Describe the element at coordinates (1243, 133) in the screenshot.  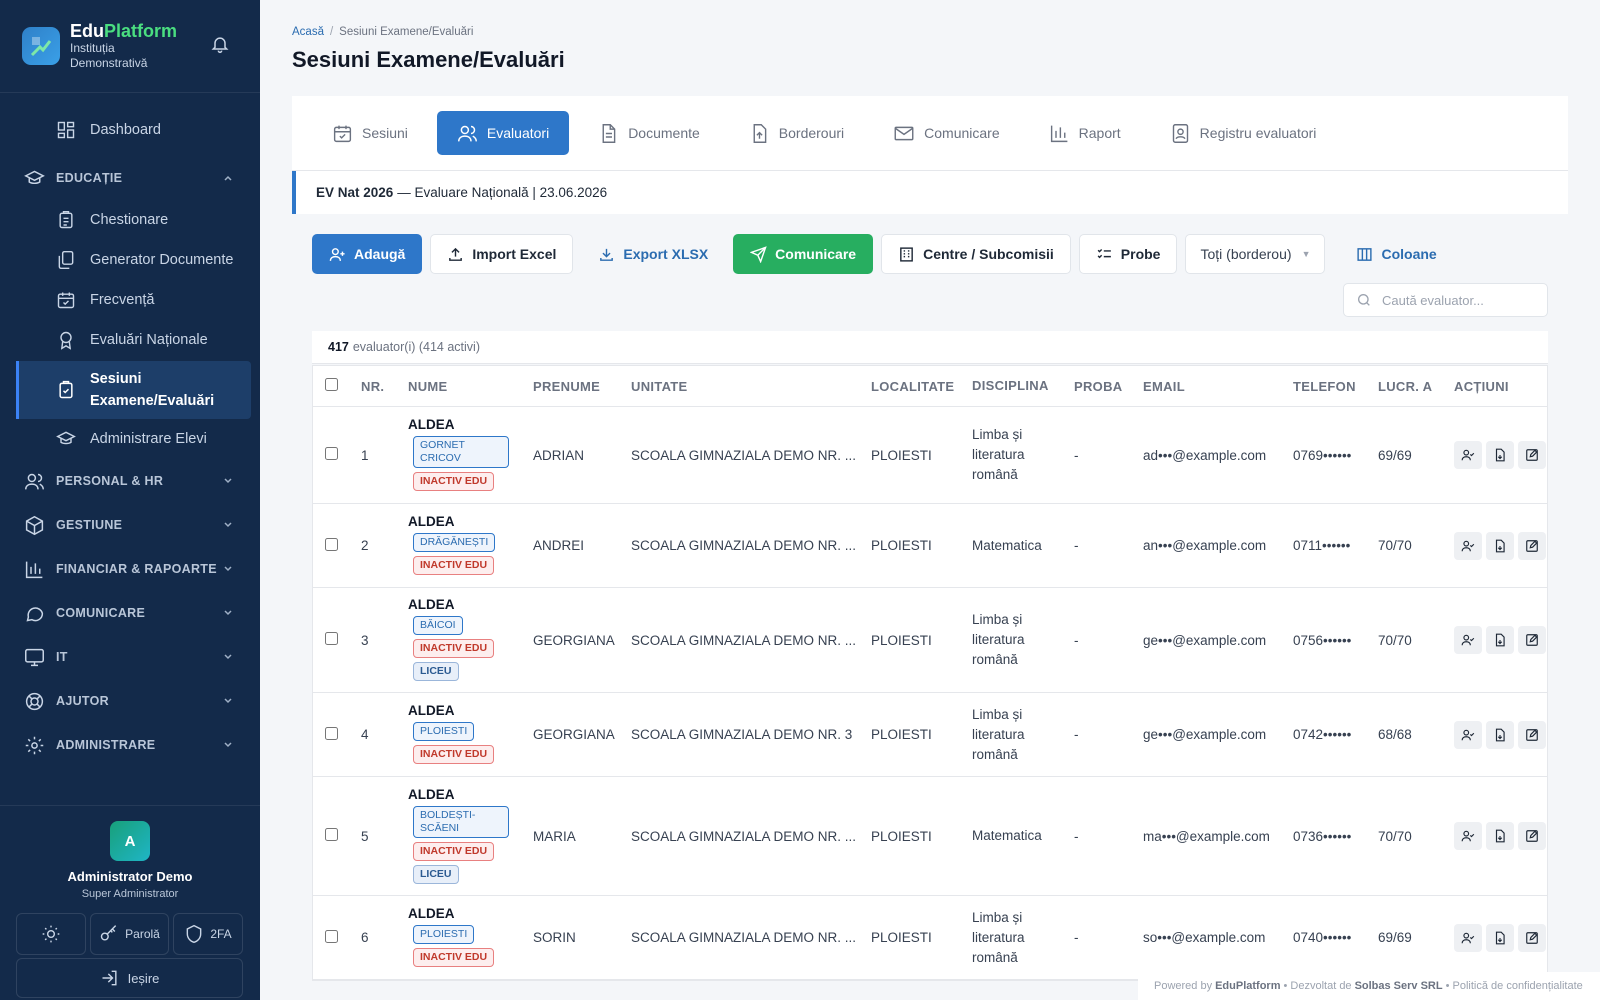
I see `tab-registru: Registru evaluatori` at that location.